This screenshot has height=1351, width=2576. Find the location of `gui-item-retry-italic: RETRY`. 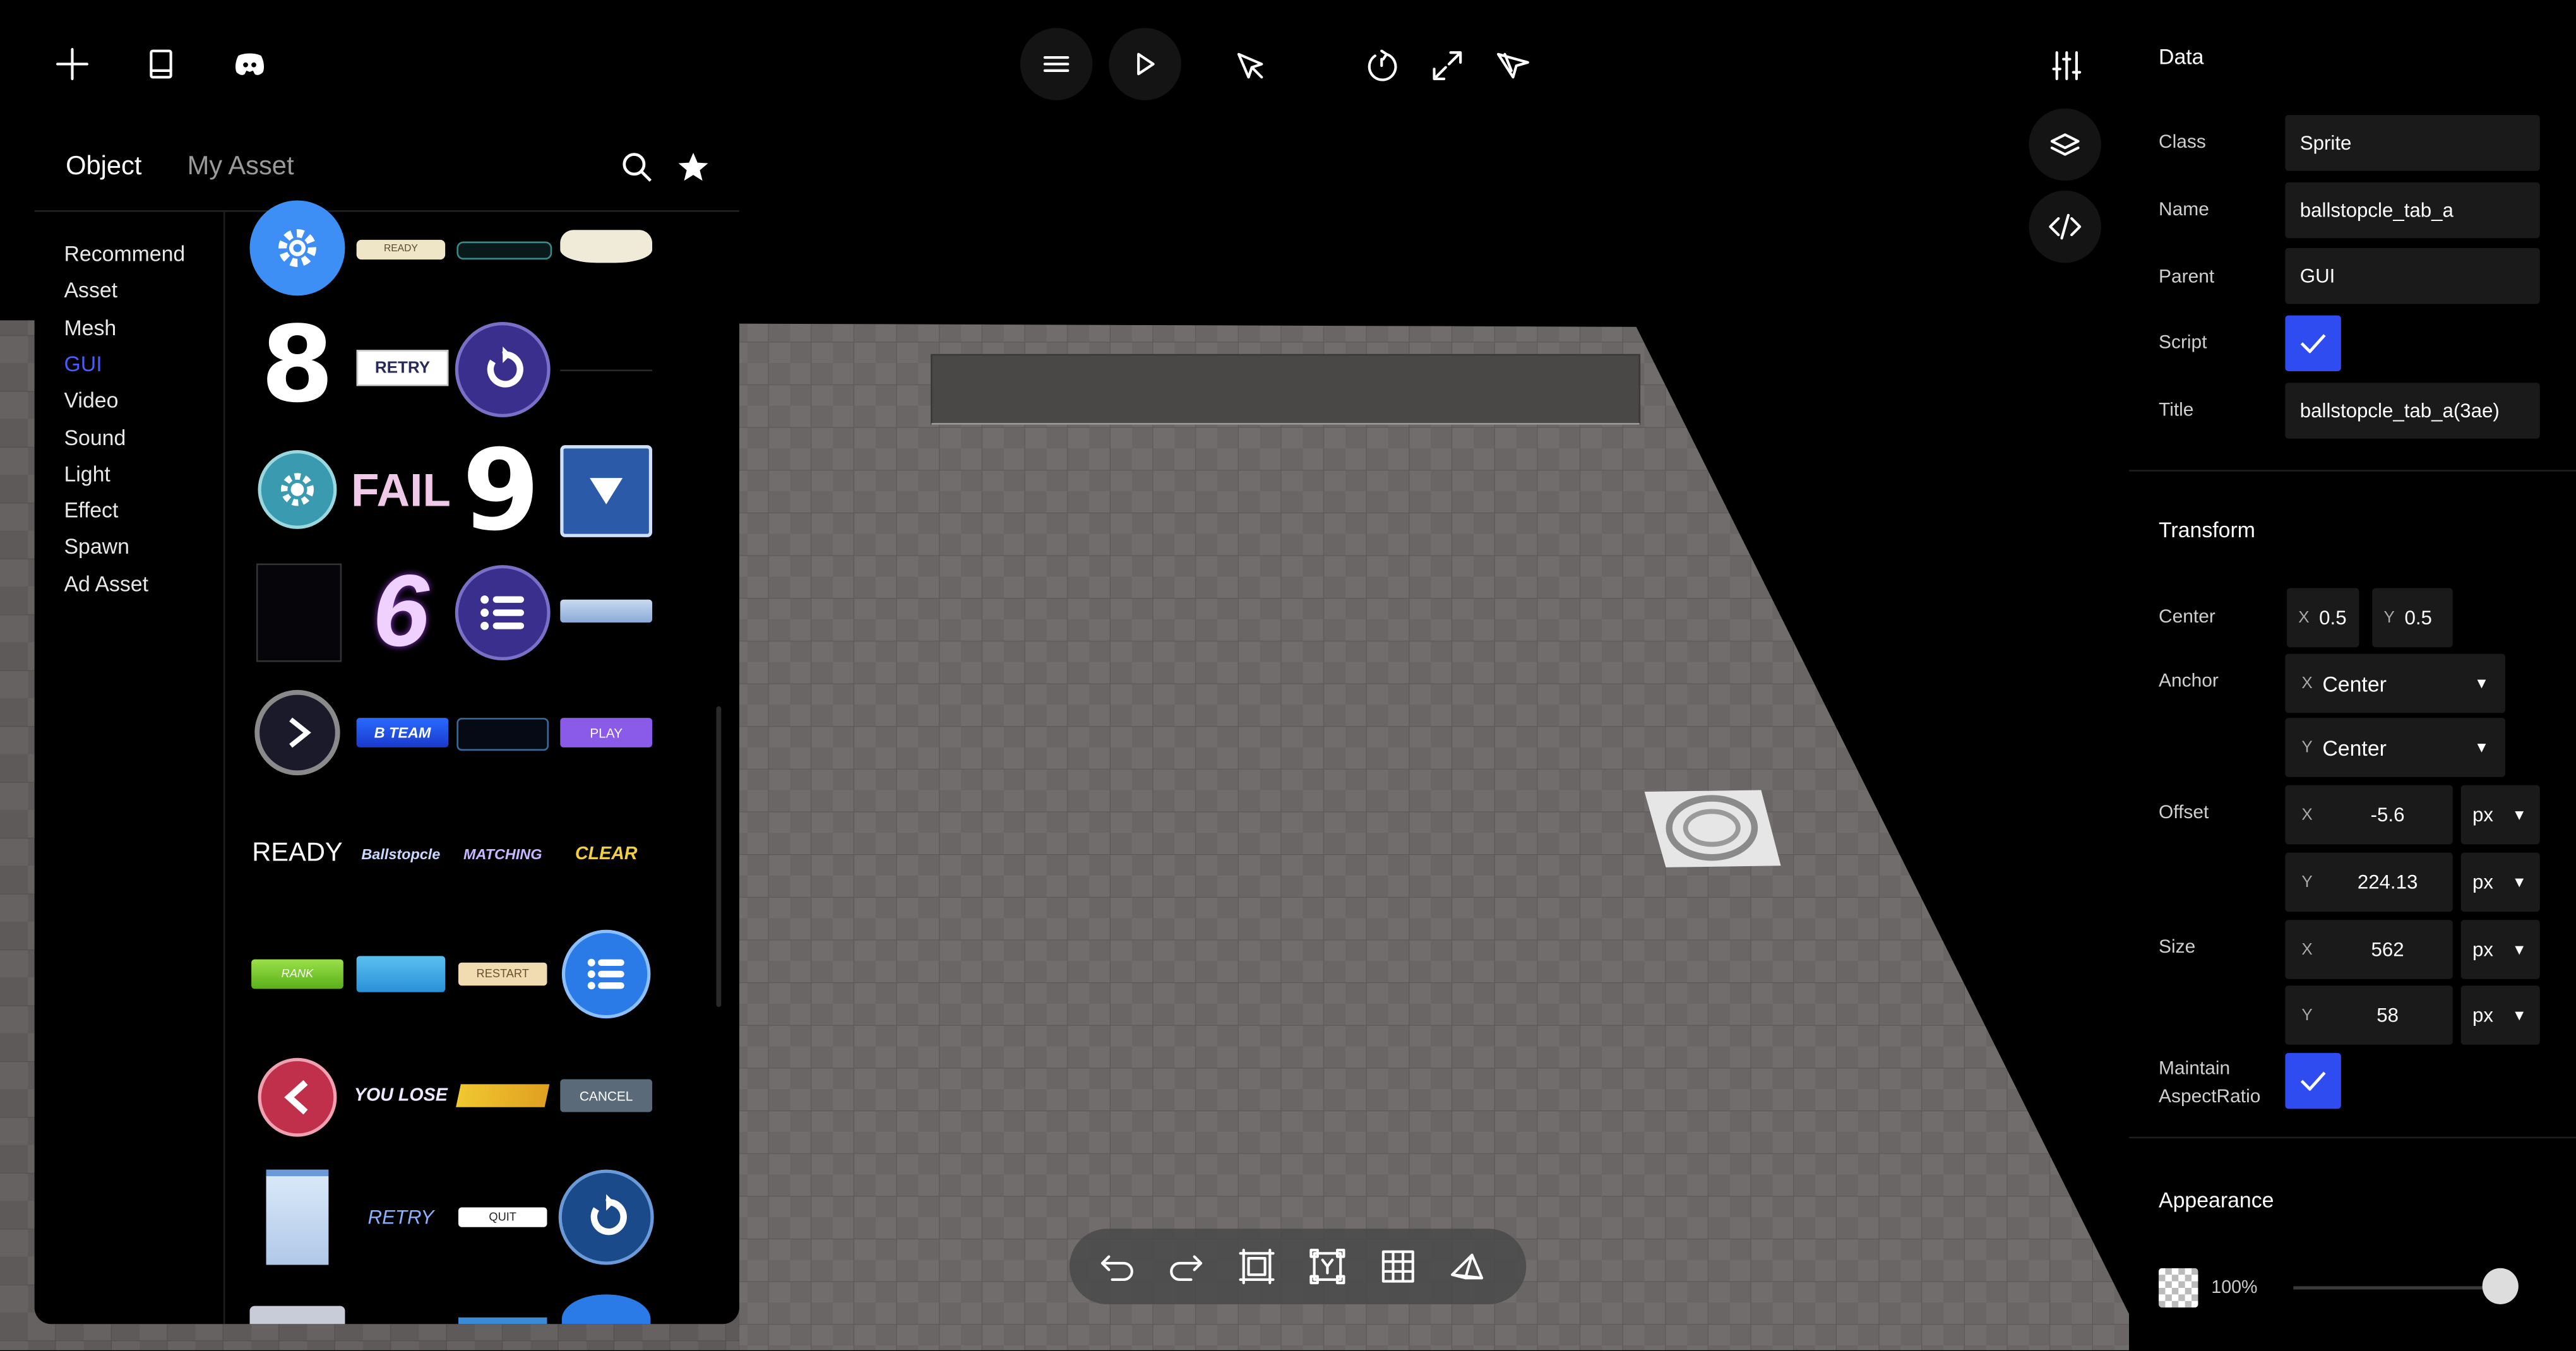

gui-item-retry-italic: RETRY is located at coordinates (401, 1217).